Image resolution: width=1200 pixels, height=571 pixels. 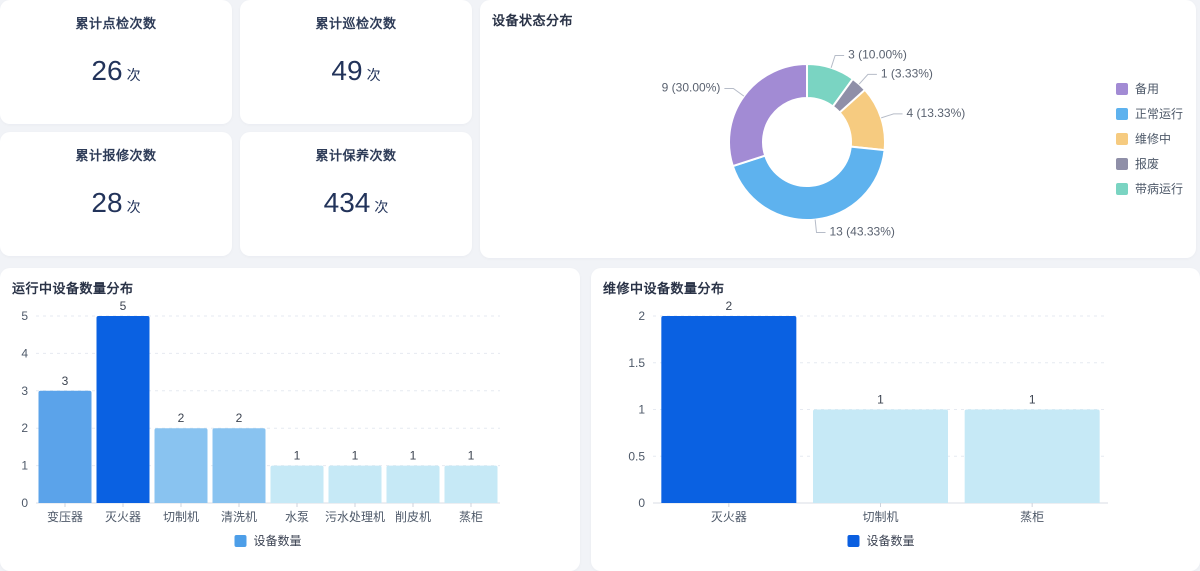 What do you see at coordinates (24, 466) in the screenshot?
I see `y-tick-label: 1` at bounding box center [24, 466].